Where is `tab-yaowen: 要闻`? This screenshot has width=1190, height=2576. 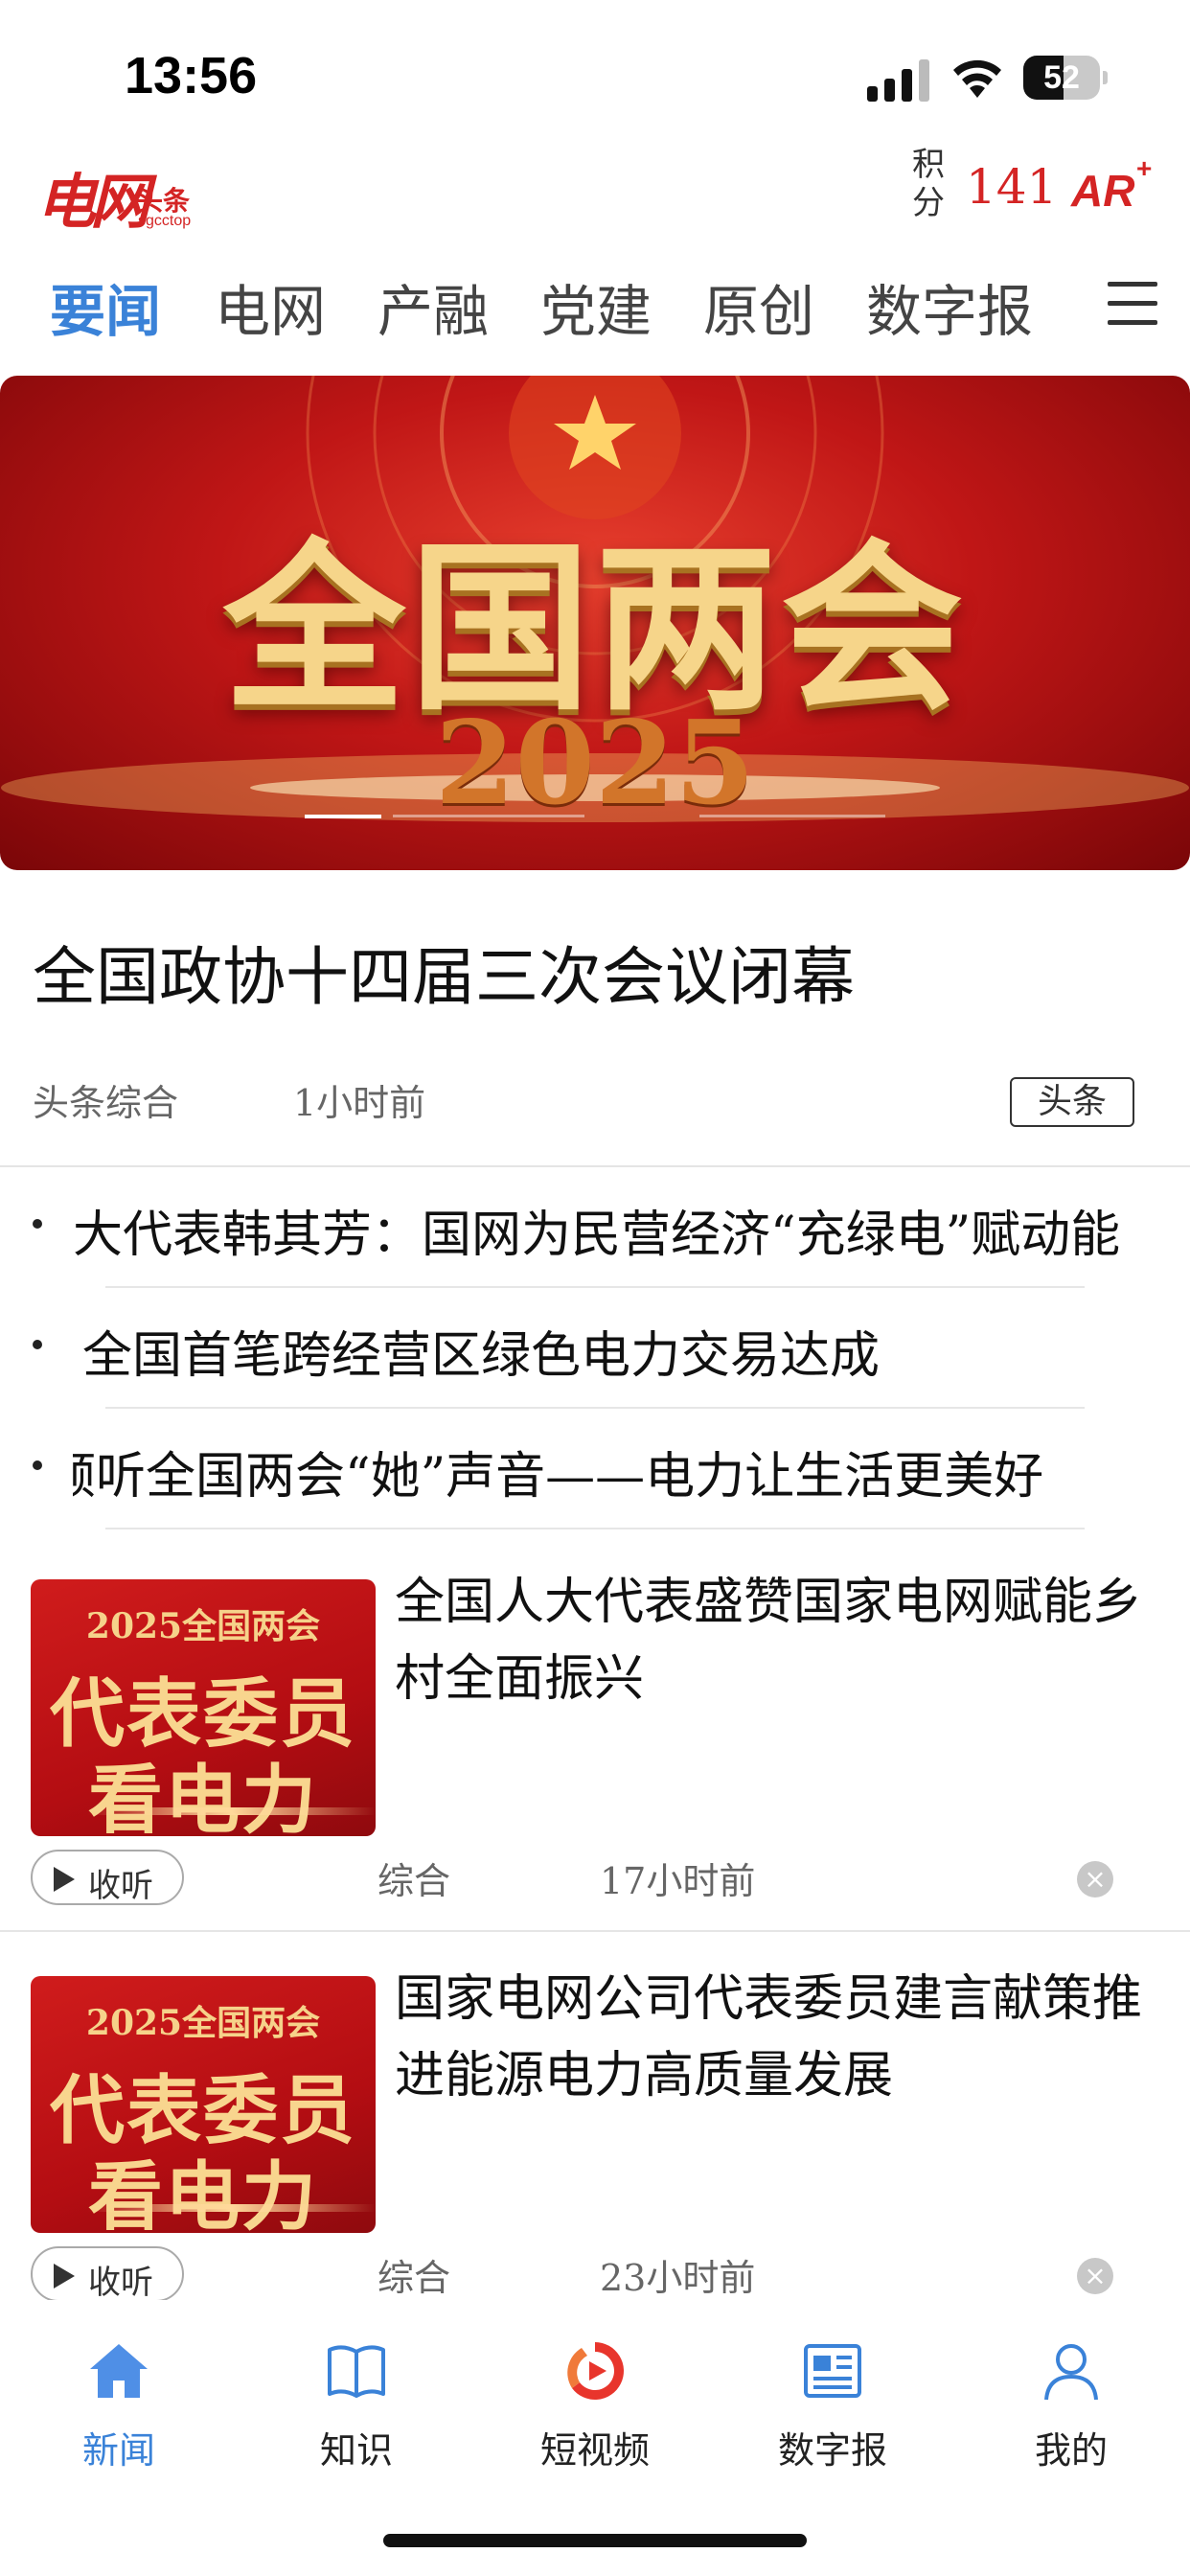 tab-yaowen: 要闻 is located at coordinates (105, 306).